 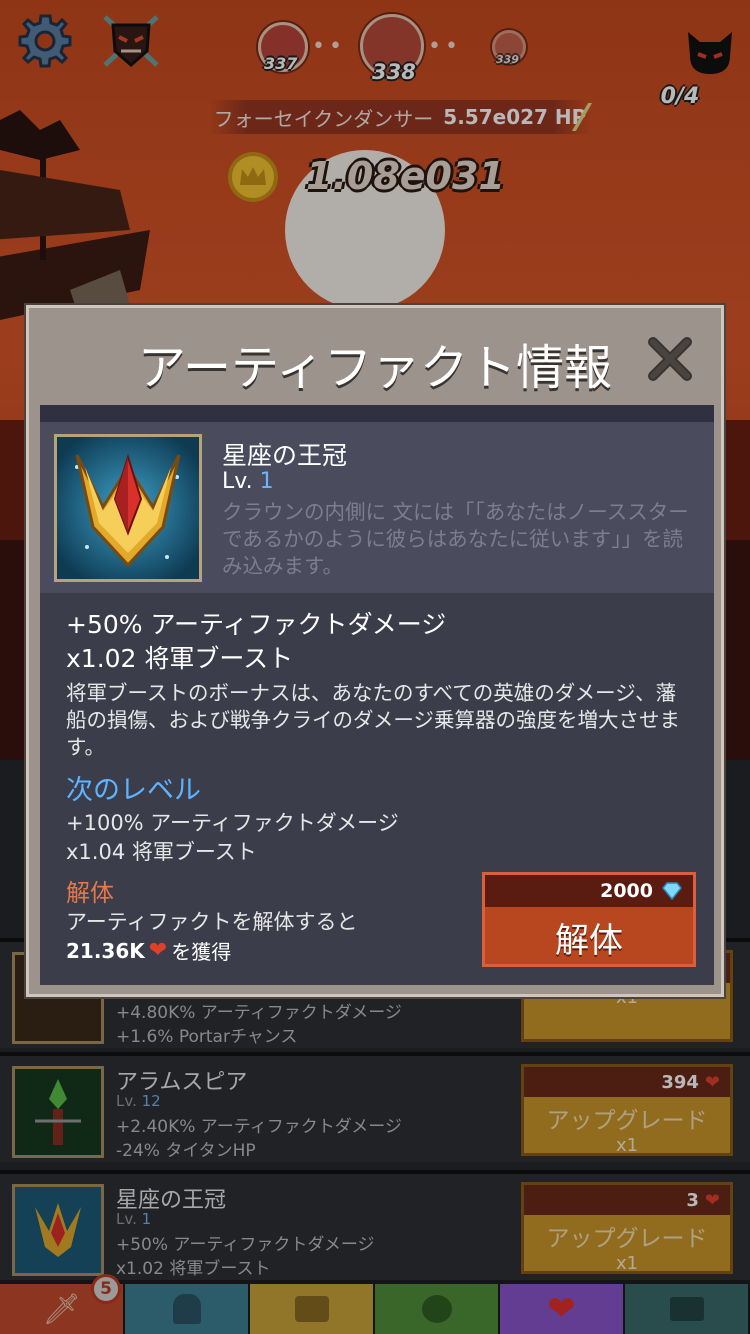 I want to click on artifact-image, so click(x=128, y=508).